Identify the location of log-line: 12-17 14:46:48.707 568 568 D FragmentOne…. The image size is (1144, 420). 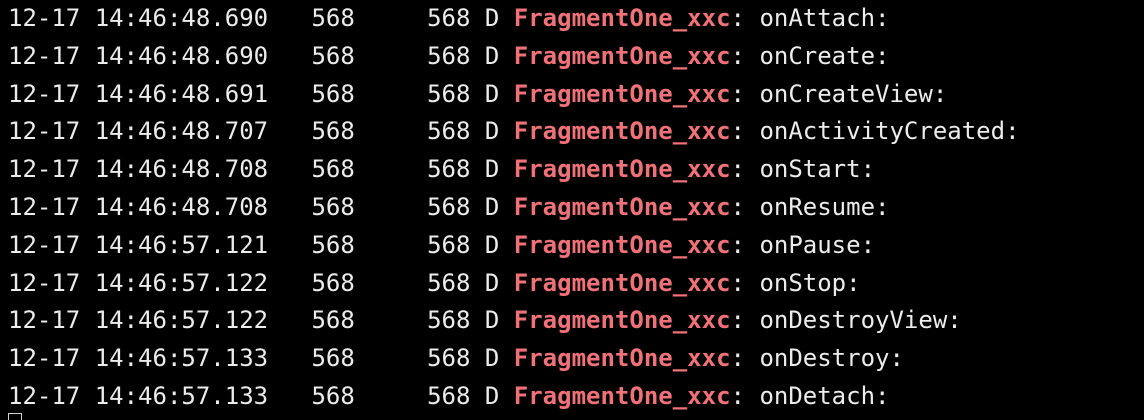
(514, 131).